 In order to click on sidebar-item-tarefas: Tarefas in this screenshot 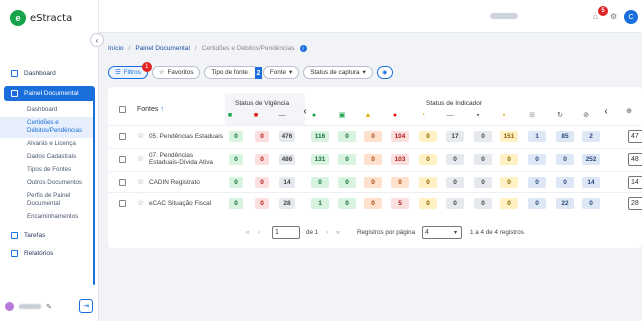, I will do `click(49, 235)`.